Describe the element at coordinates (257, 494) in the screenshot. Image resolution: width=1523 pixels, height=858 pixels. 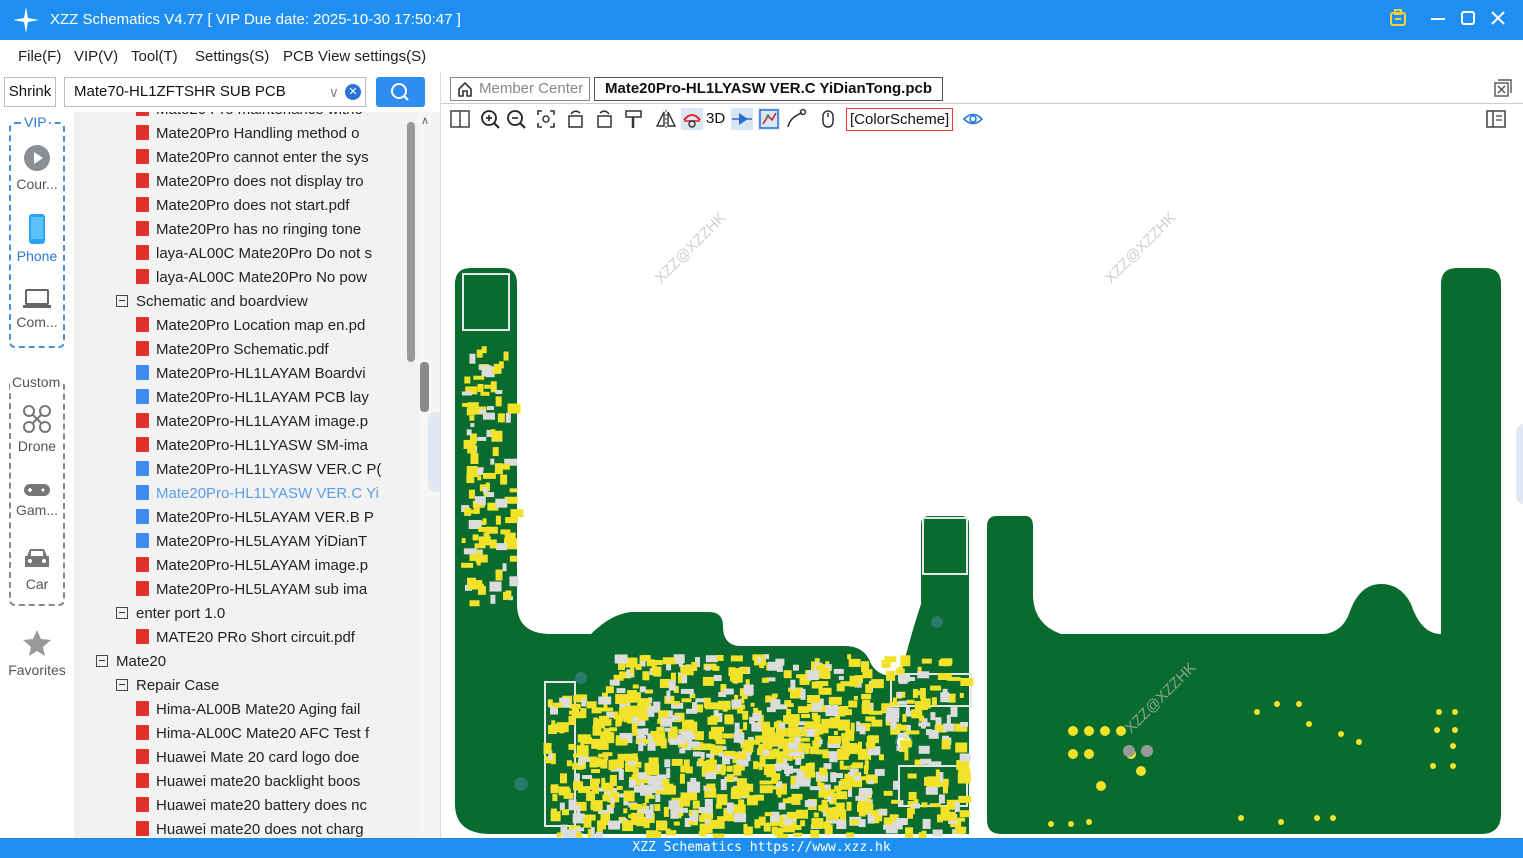
I see `tree-file: Mate20Pro-HL1LYASW VER.C Yi` at that location.